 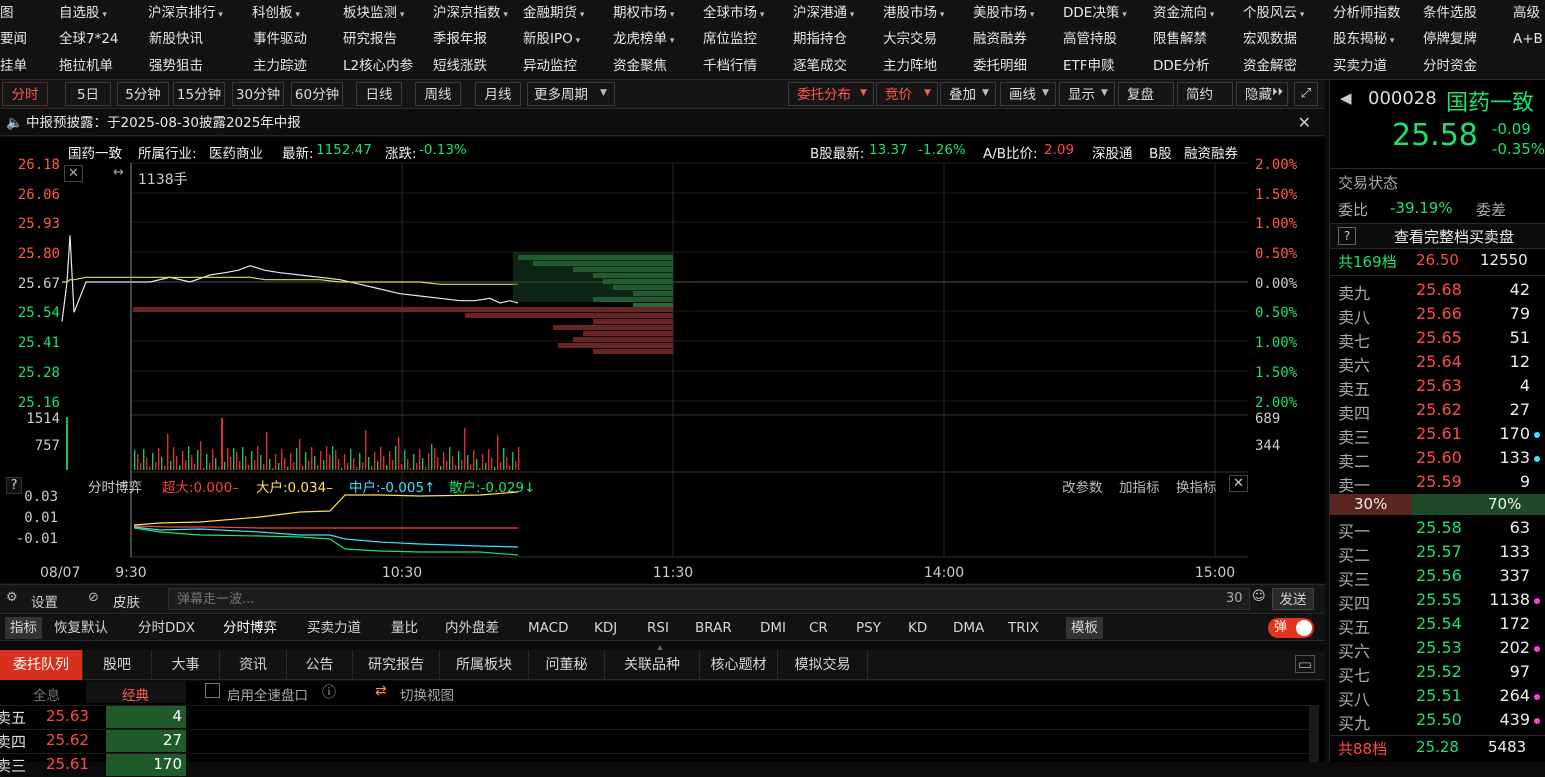 What do you see at coordinates (1439, 695) in the screenshot?
I see `book-price: 25.51` at bounding box center [1439, 695].